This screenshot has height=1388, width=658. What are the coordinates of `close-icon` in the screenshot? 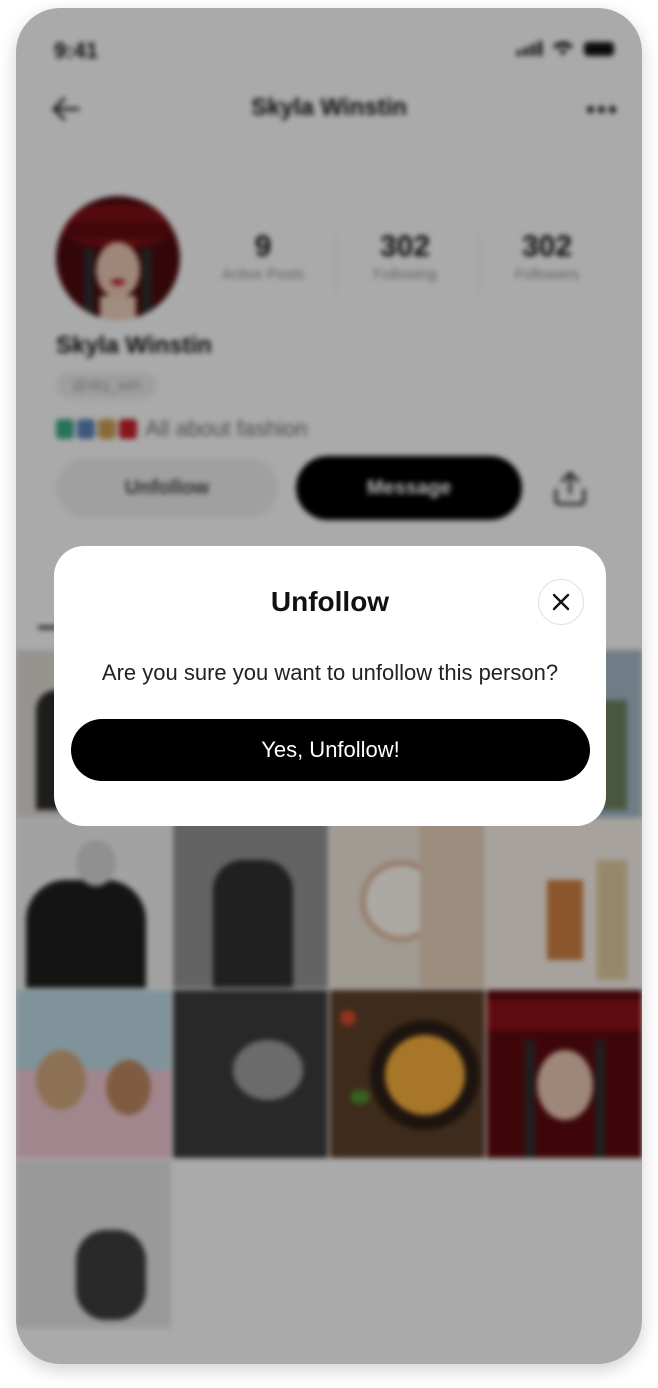 It's located at (561, 602).